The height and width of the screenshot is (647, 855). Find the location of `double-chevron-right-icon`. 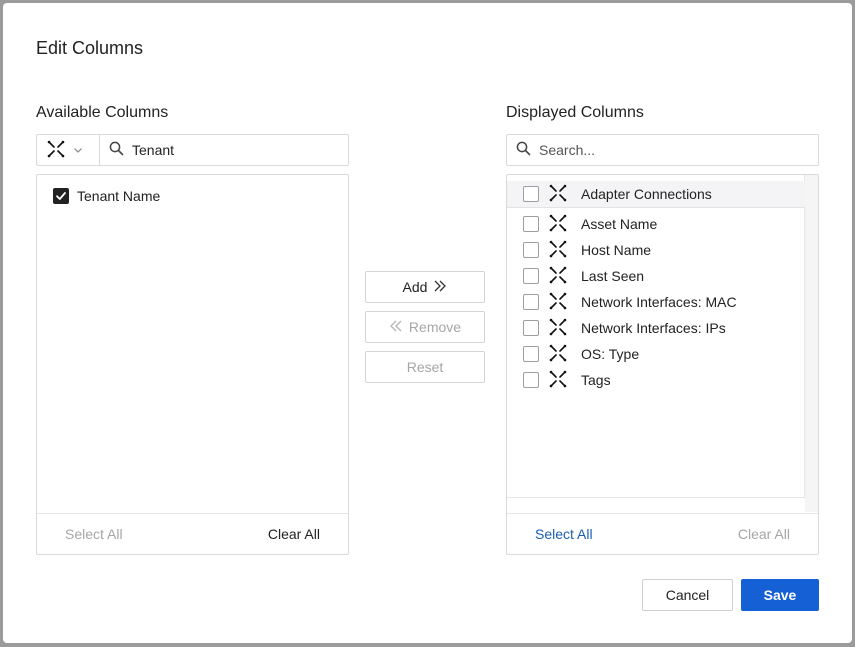

double-chevron-right-icon is located at coordinates (440, 287).